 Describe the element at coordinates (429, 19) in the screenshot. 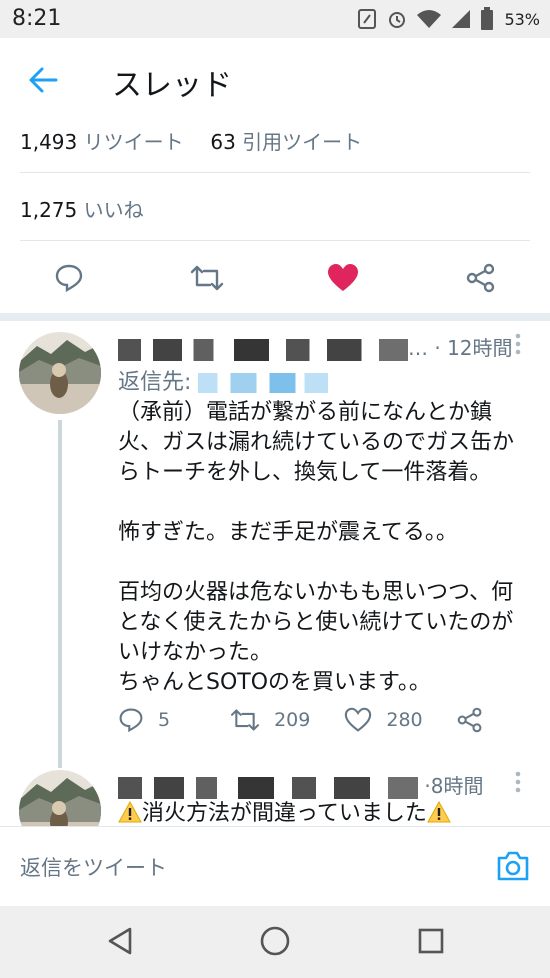

I see `wifi-icon` at that location.